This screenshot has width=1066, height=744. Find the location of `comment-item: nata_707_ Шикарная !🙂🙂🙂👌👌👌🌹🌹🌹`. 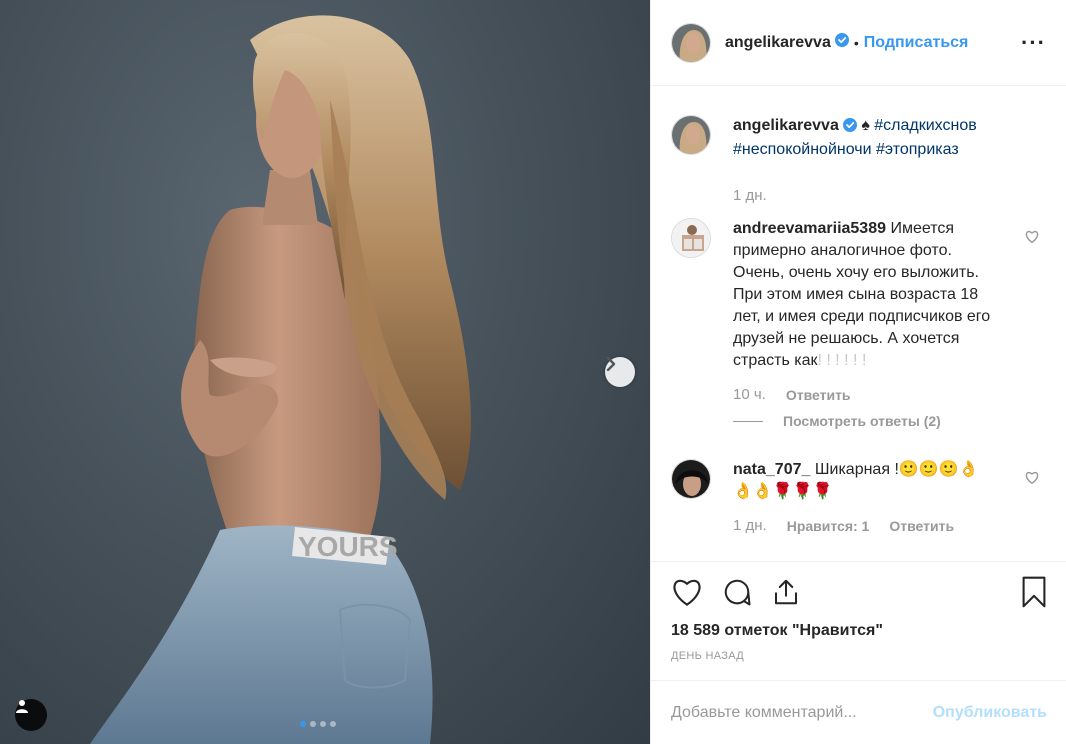

comment-item: nata_707_ Шикарная !🙂🙂🙂👌👌👌🌹🌹🌹 is located at coordinates (859, 481).